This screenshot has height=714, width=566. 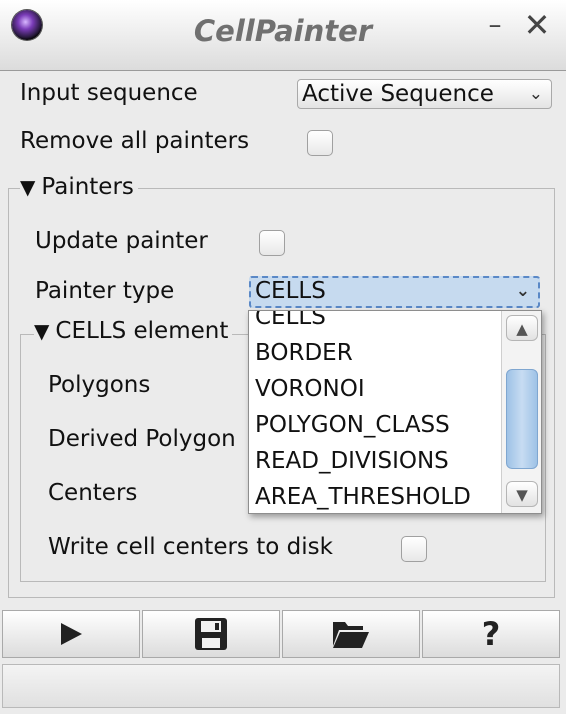 I want to click on update-painter-checkbox, so click(x=272, y=243).